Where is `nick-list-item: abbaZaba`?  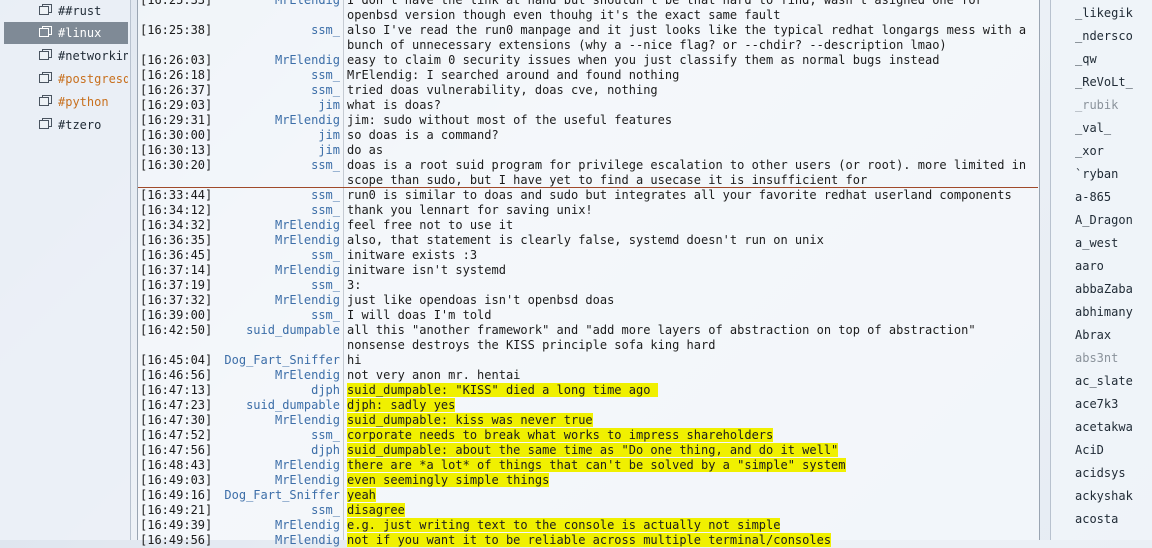 nick-list-item: abbaZaba is located at coordinates (1113, 289).